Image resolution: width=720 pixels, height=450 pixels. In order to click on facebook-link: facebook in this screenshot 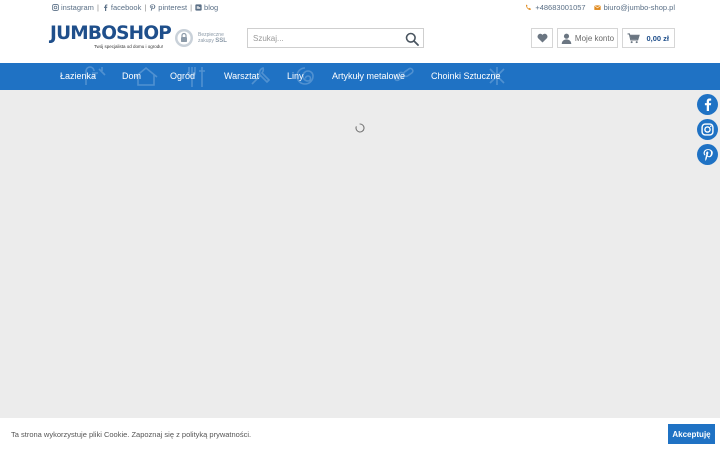, I will do `click(121, 7)`.